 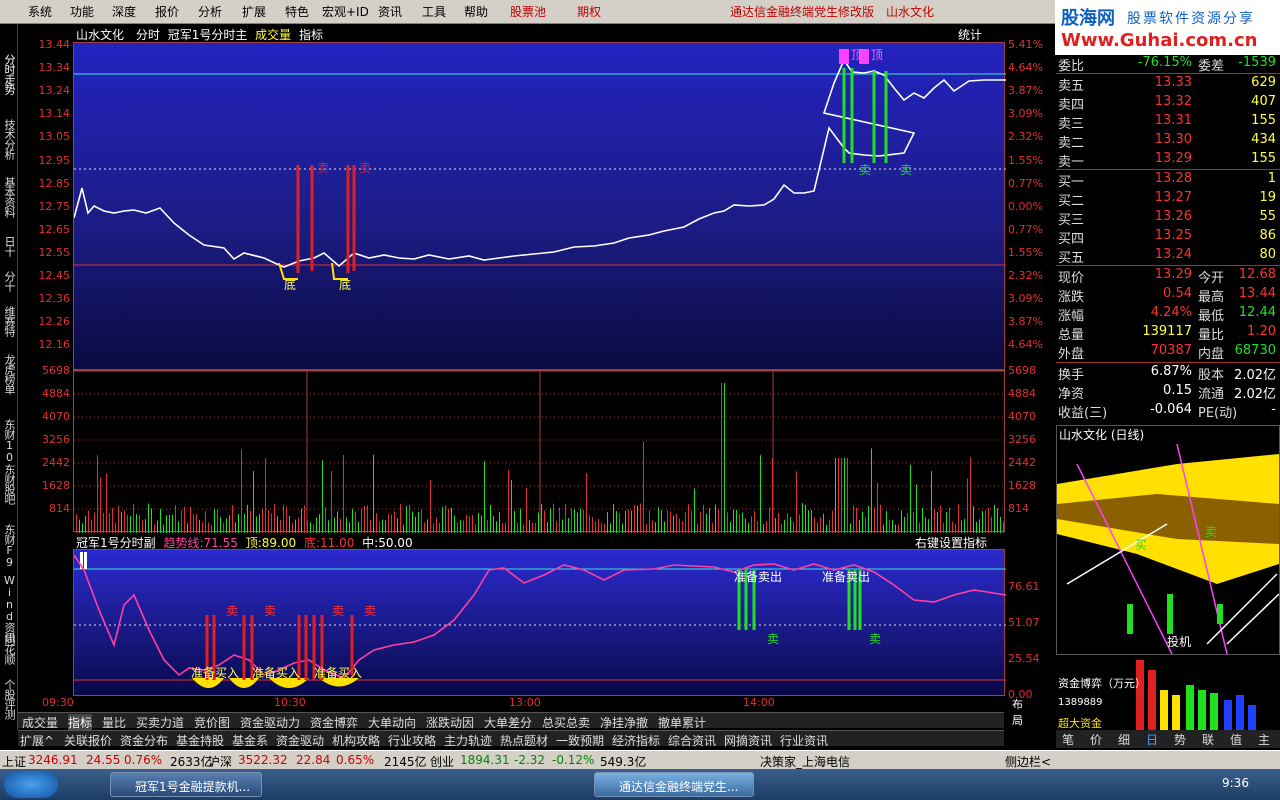 I want to click on left-tab-min10: 分十, so click(x=9, y=281).